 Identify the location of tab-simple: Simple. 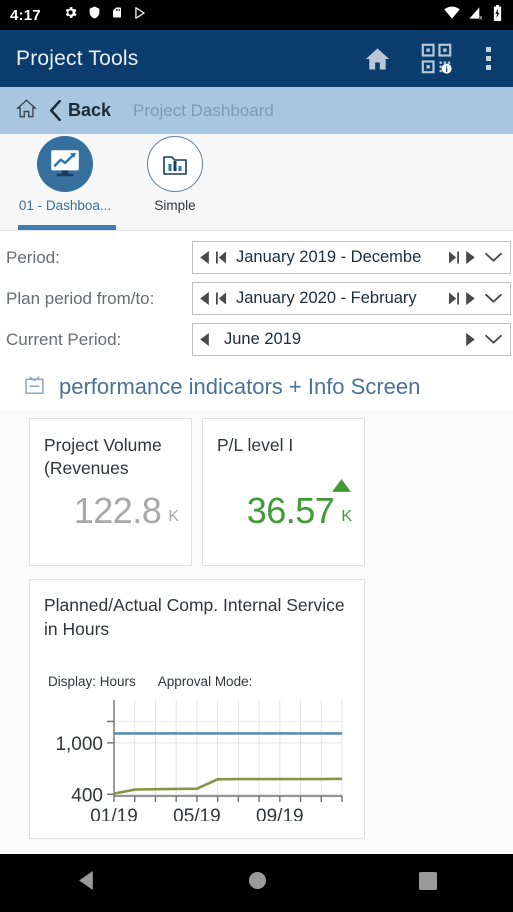
(175, 182).